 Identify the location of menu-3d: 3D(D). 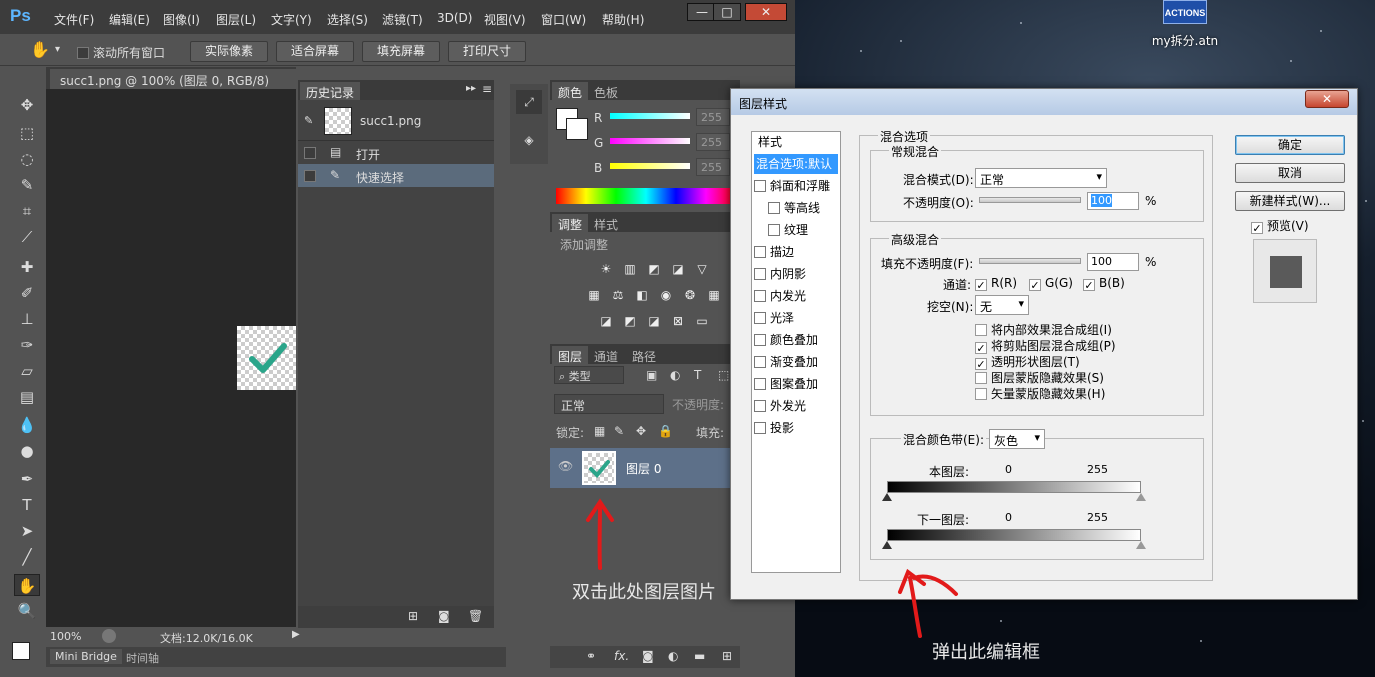
(454, 18).